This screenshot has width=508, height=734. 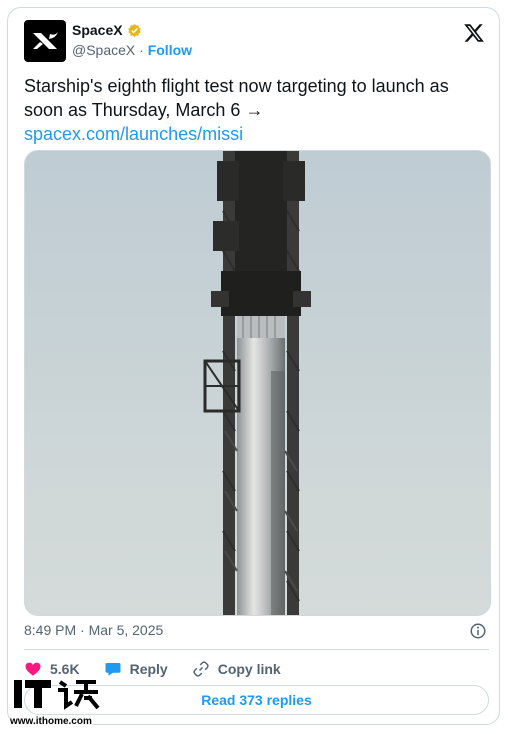 I want to click on copy-link-label: Copy link, so click(x=249, y=669).